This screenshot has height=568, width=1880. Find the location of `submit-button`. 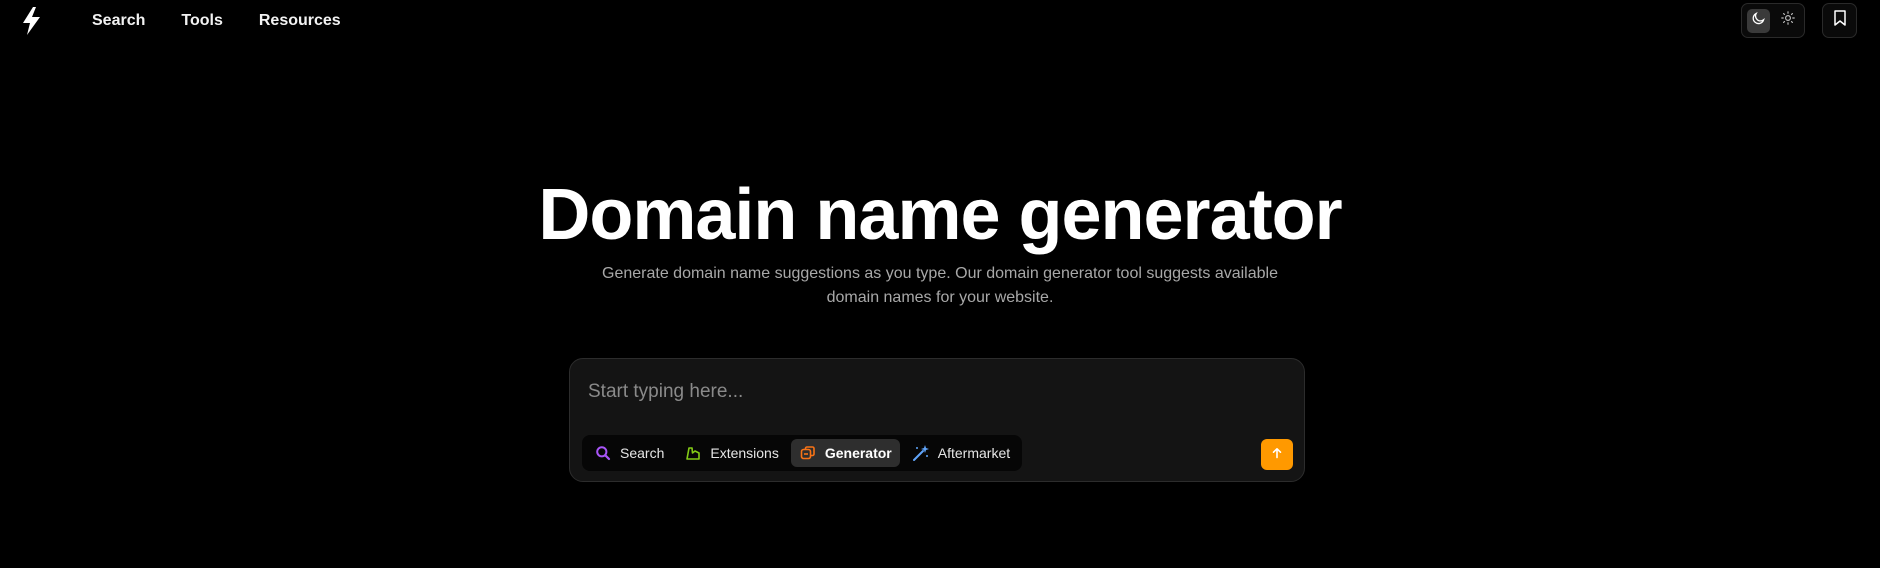

submit-button is located at coordinates (1277, 454).